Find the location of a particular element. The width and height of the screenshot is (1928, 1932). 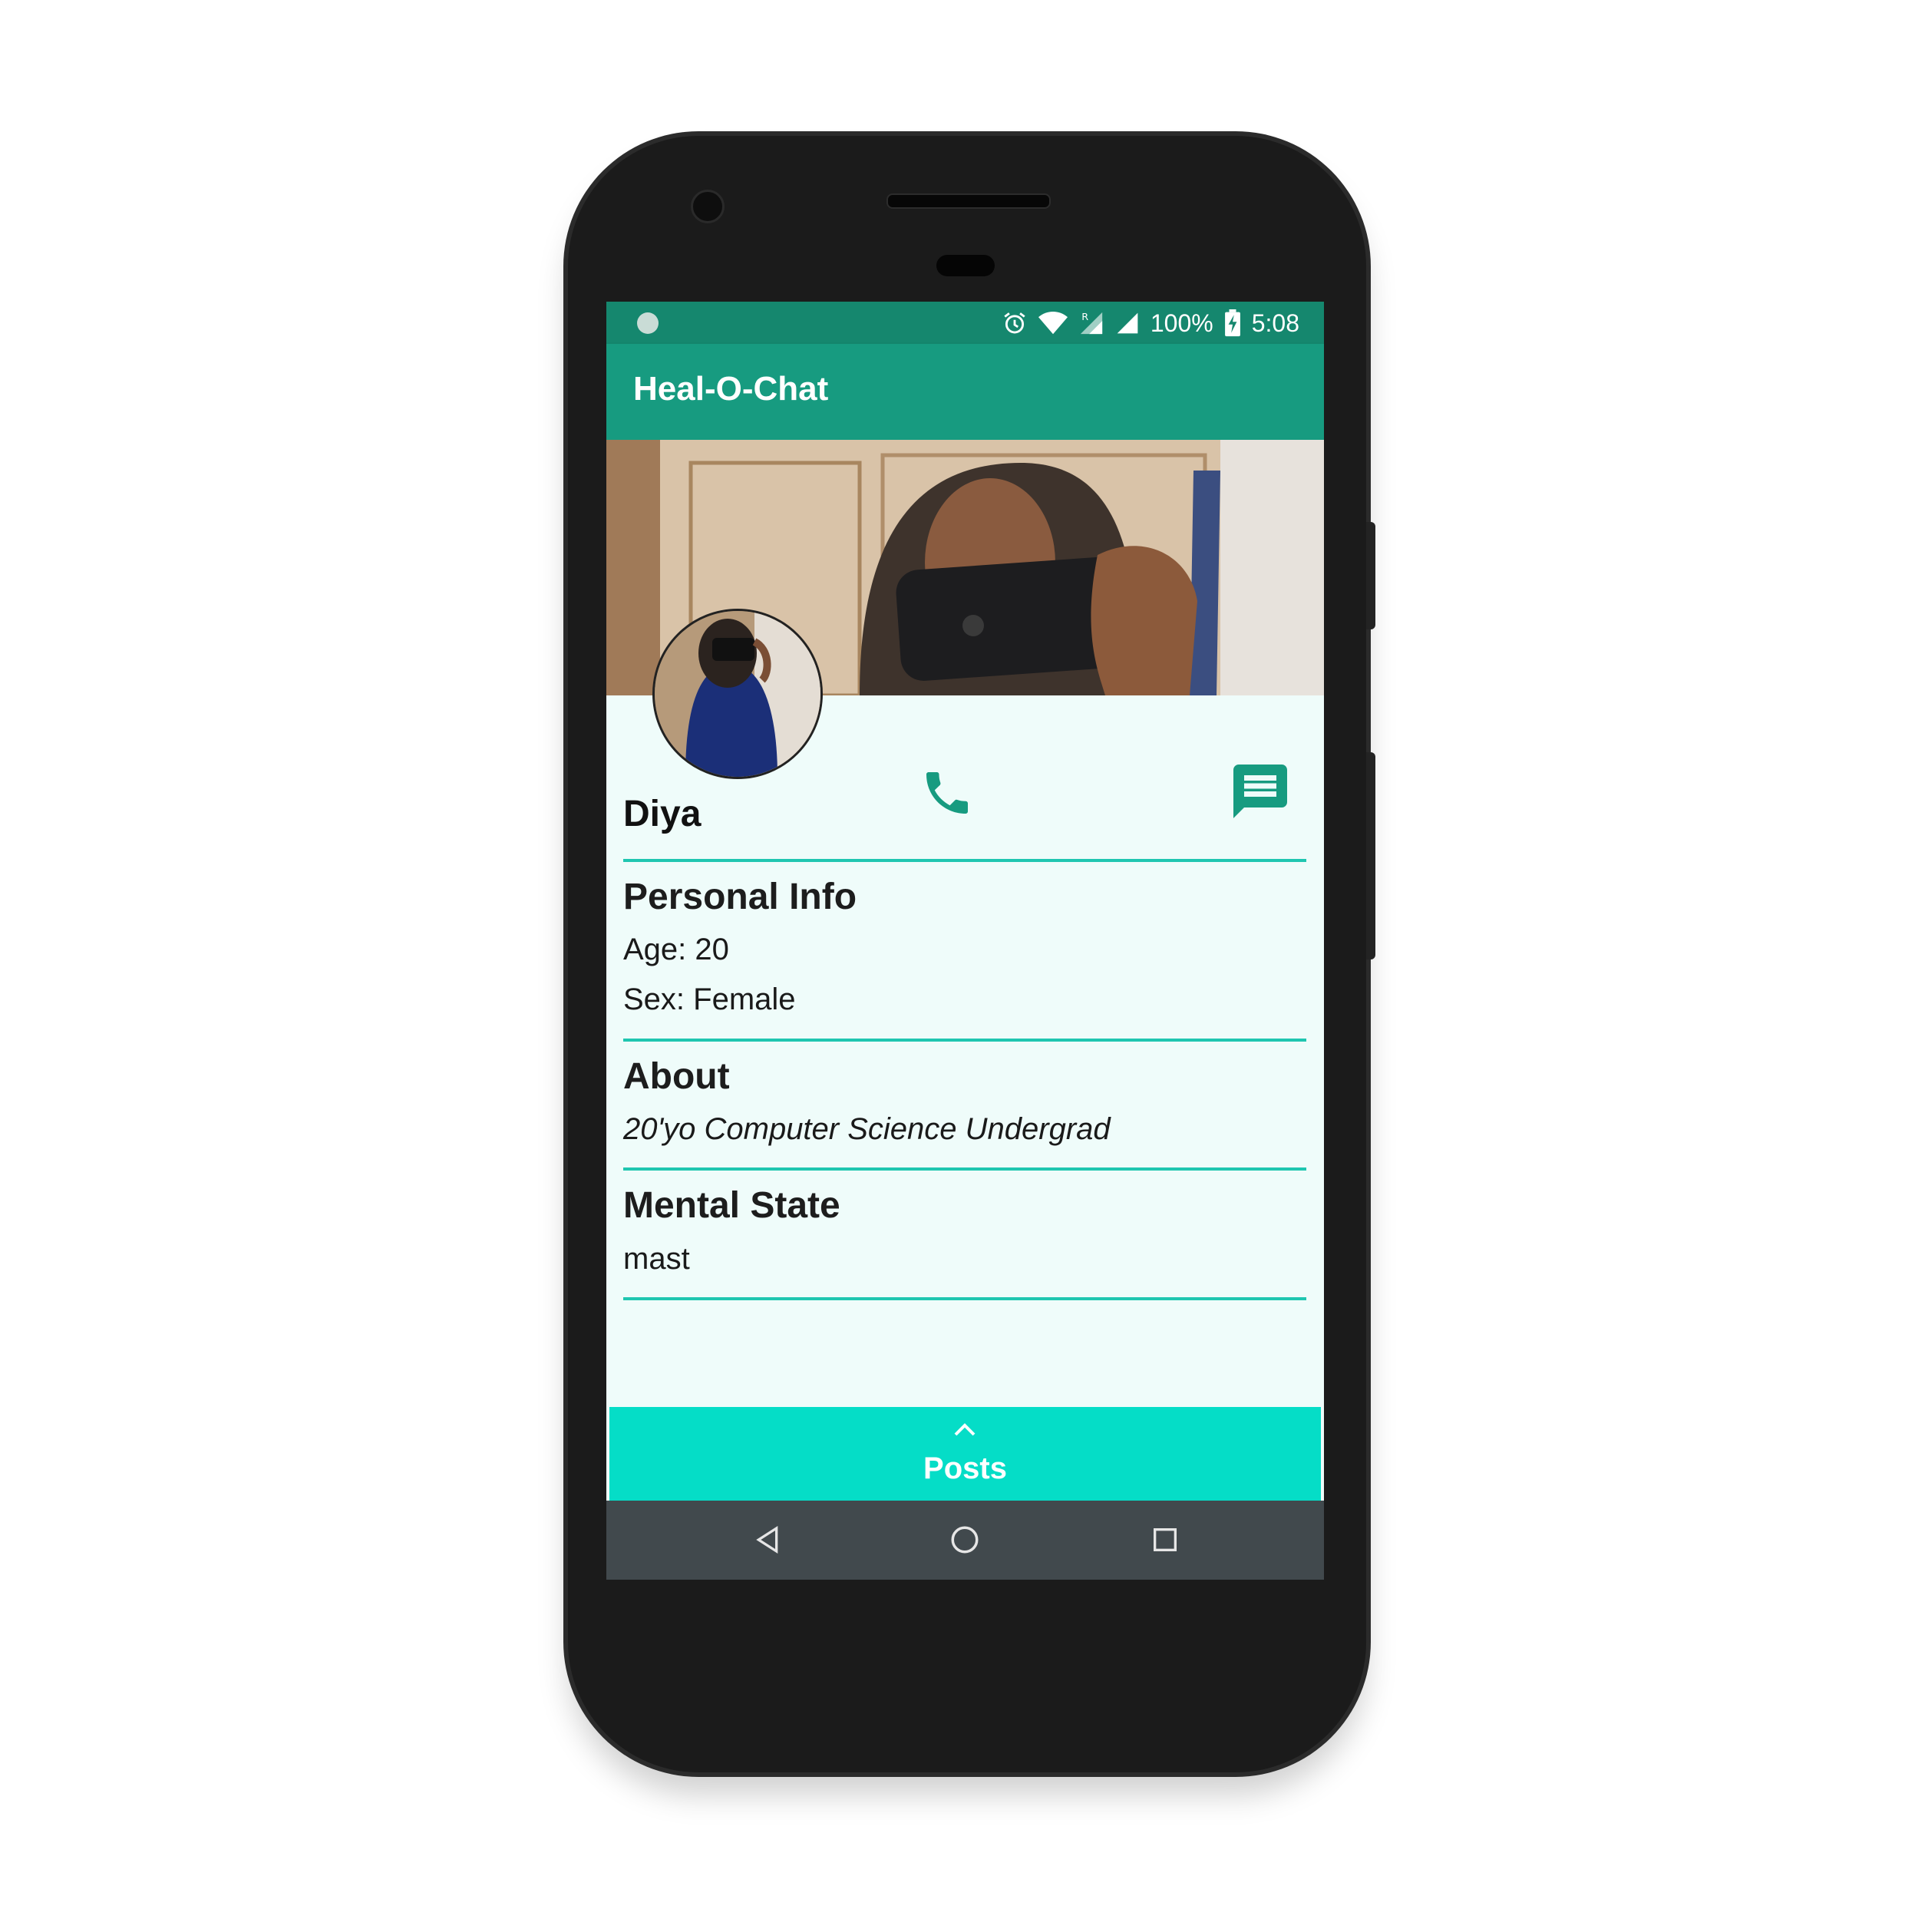

mental-state-title: Mental State is located at coordinates (732, 1205).